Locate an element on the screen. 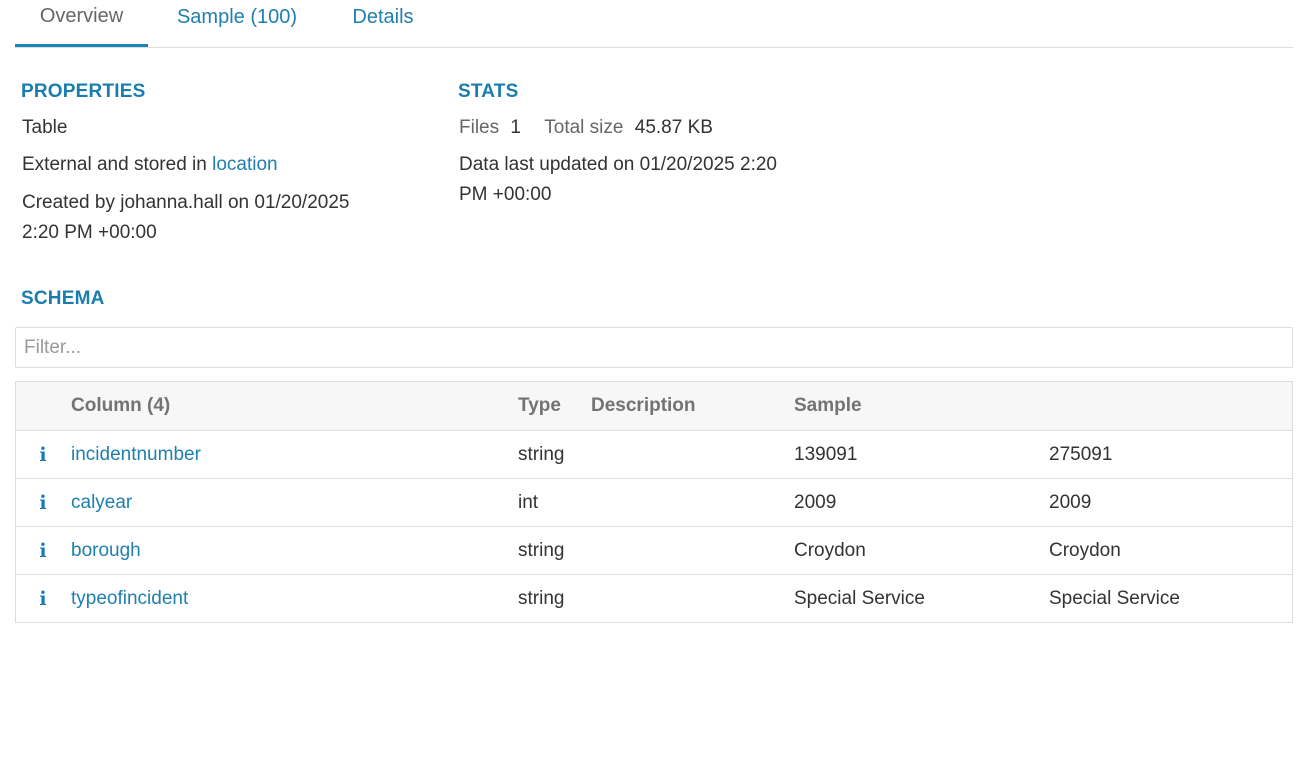 Image resolution: width=1306 pixels, height=779 pixels. column-type: int is located at coordinates (528, 502).